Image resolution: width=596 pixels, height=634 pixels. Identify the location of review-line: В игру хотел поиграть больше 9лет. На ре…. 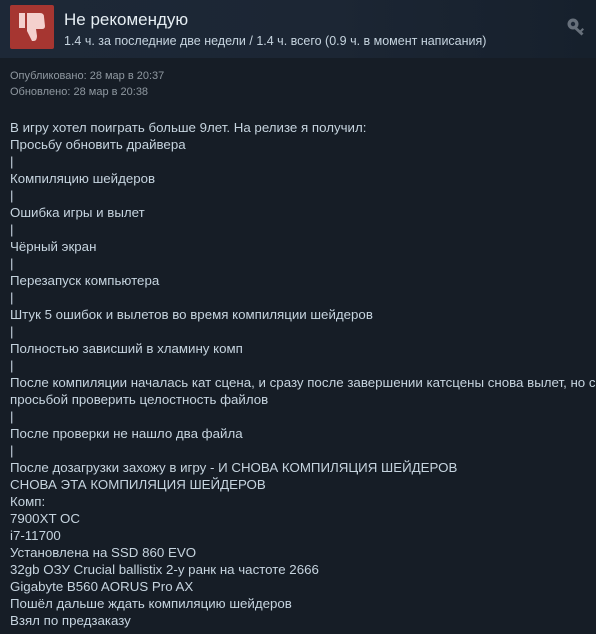
(188, 127).